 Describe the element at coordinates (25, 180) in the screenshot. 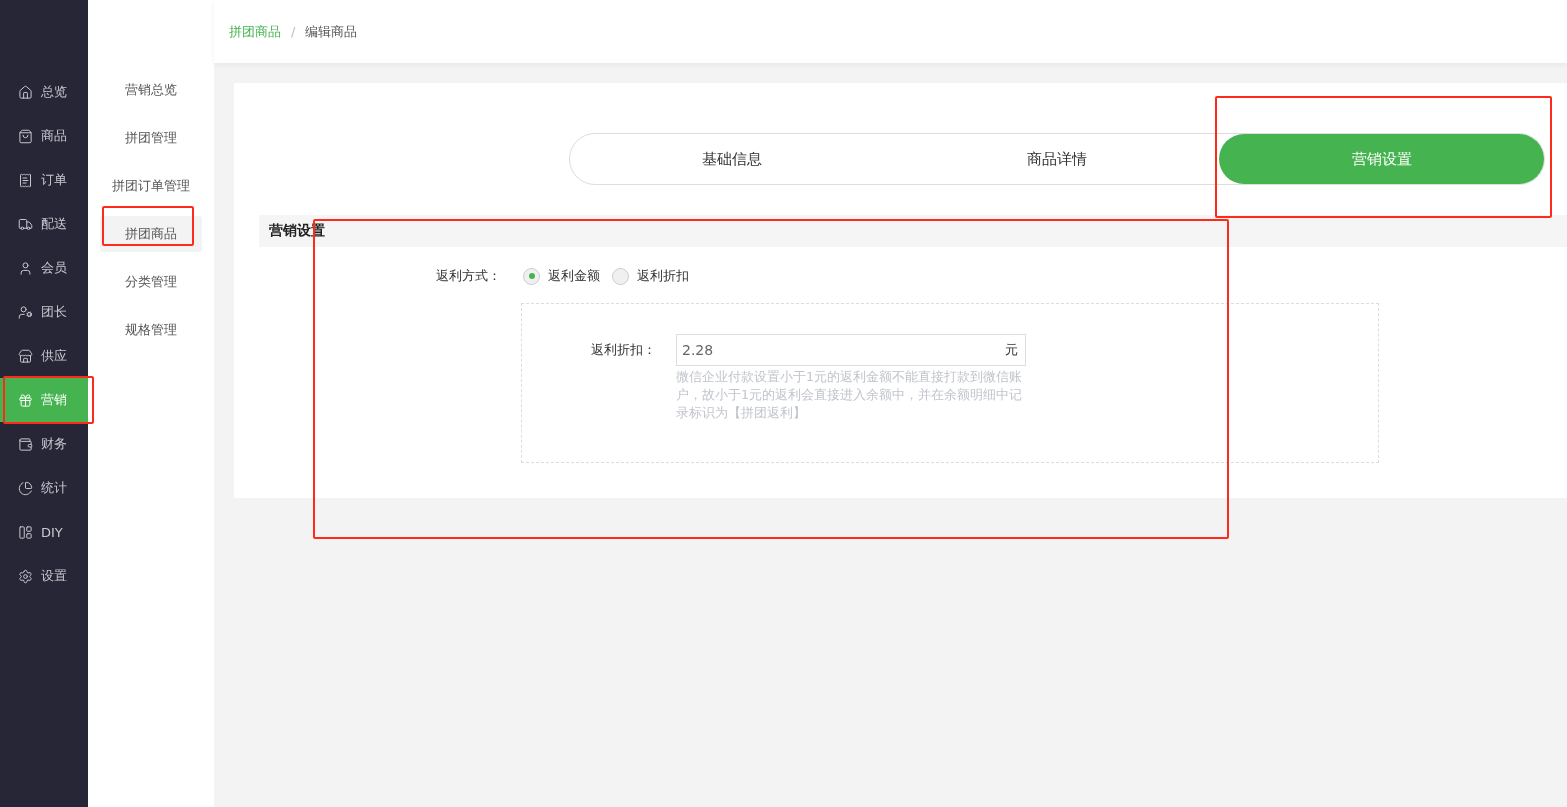

I see `receipt-icon` at that location.